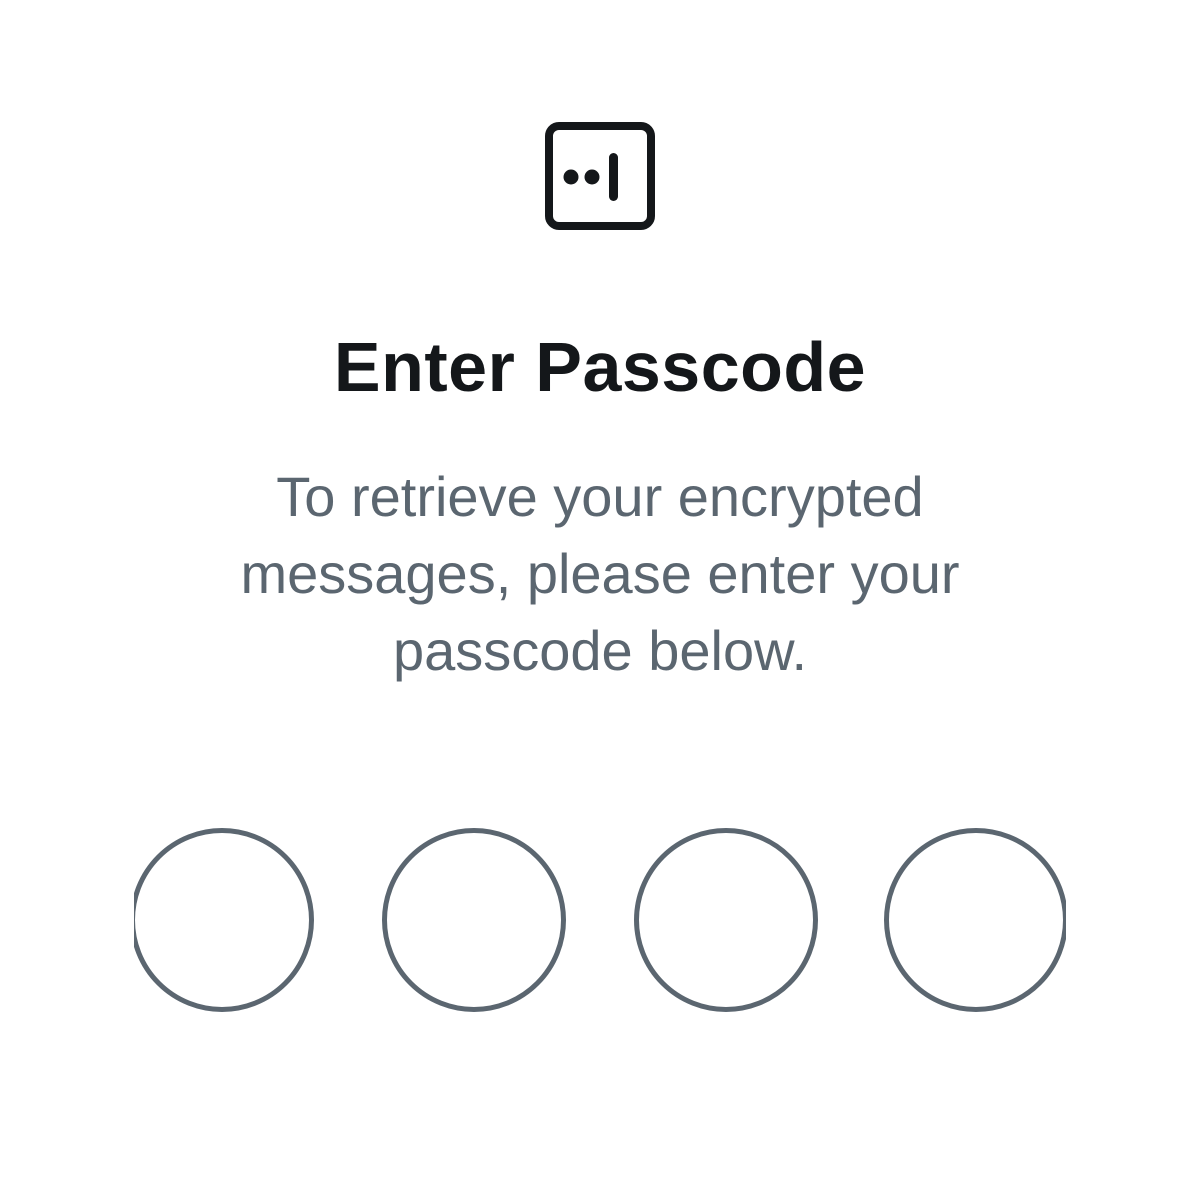 This screenshot has height=1184, width=1200. I want to click on instructions-line: passcode below., so click(600, 650).